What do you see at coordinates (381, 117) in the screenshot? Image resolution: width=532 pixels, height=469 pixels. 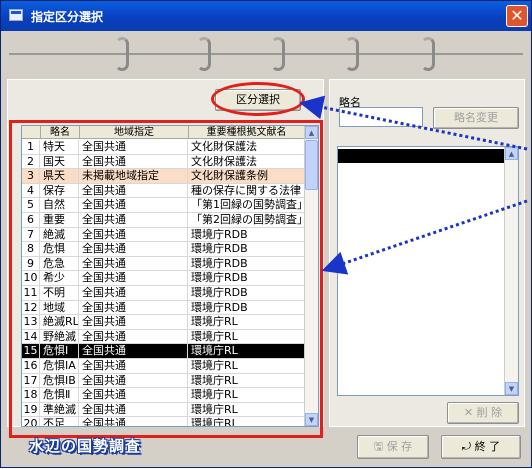 I see `abbr-input` at bounding box center [381, 117].